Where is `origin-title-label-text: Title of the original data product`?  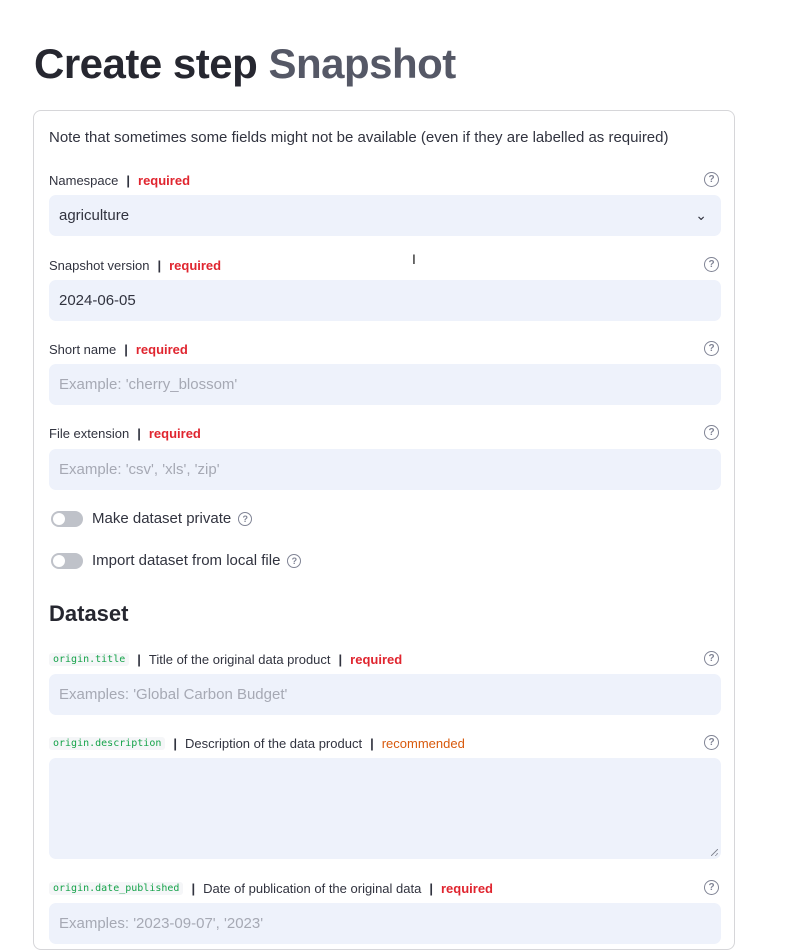 origin-title-label-text: Title of the original data product is located at coordinates (239, 659).